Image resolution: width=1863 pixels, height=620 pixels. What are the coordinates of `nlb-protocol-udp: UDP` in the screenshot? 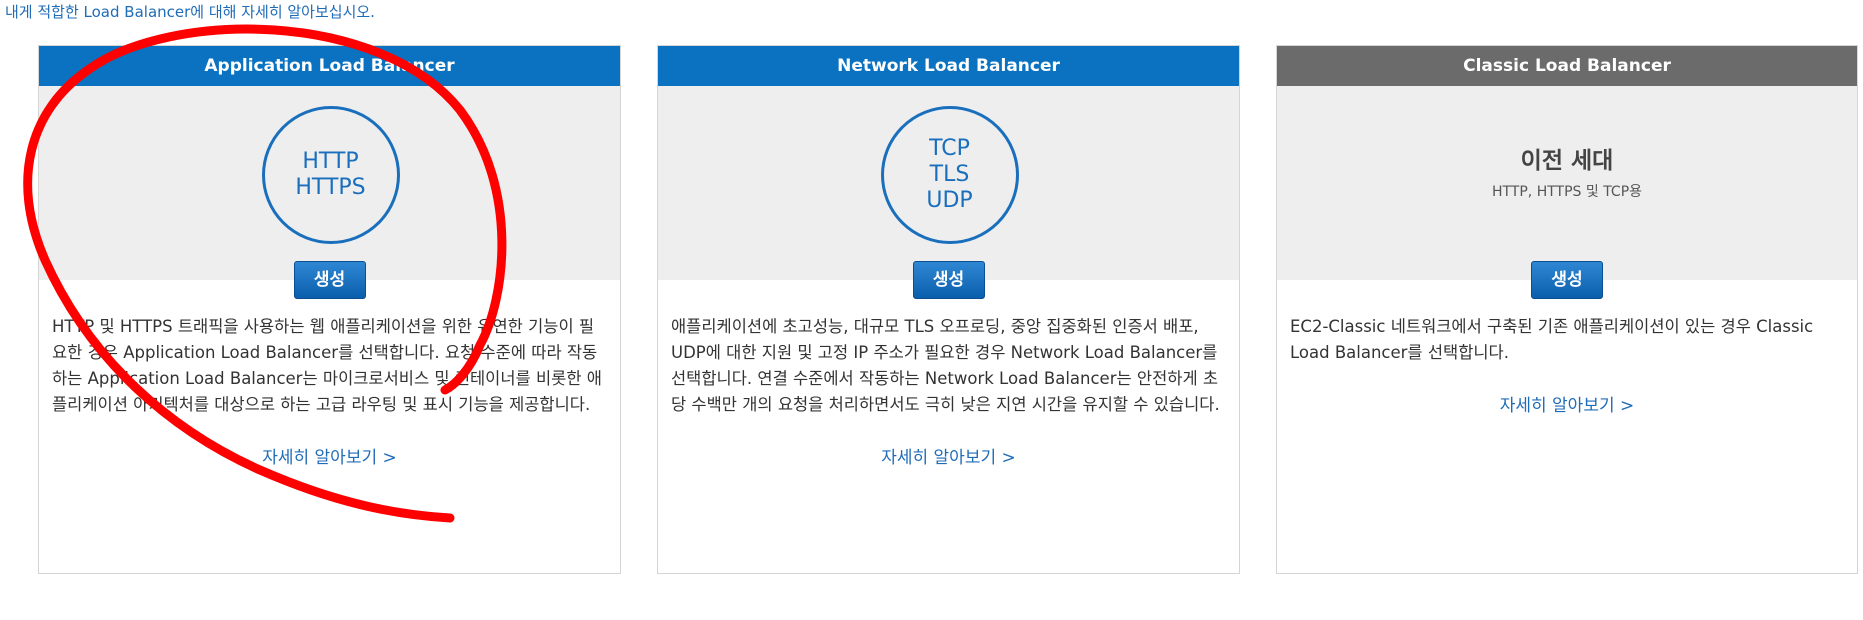 It's located at (949, 200).